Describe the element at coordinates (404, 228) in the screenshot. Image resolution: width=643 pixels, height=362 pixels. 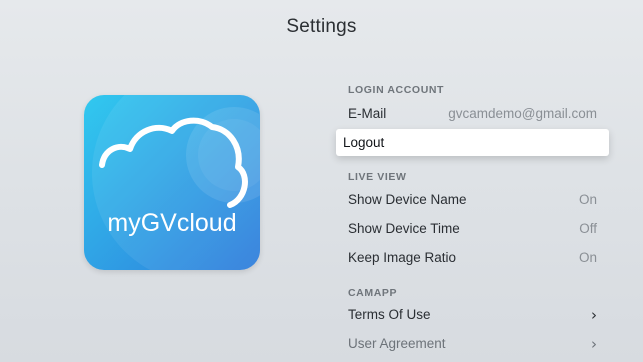
I see `show-device-time-label: Show Device Time` at that location.